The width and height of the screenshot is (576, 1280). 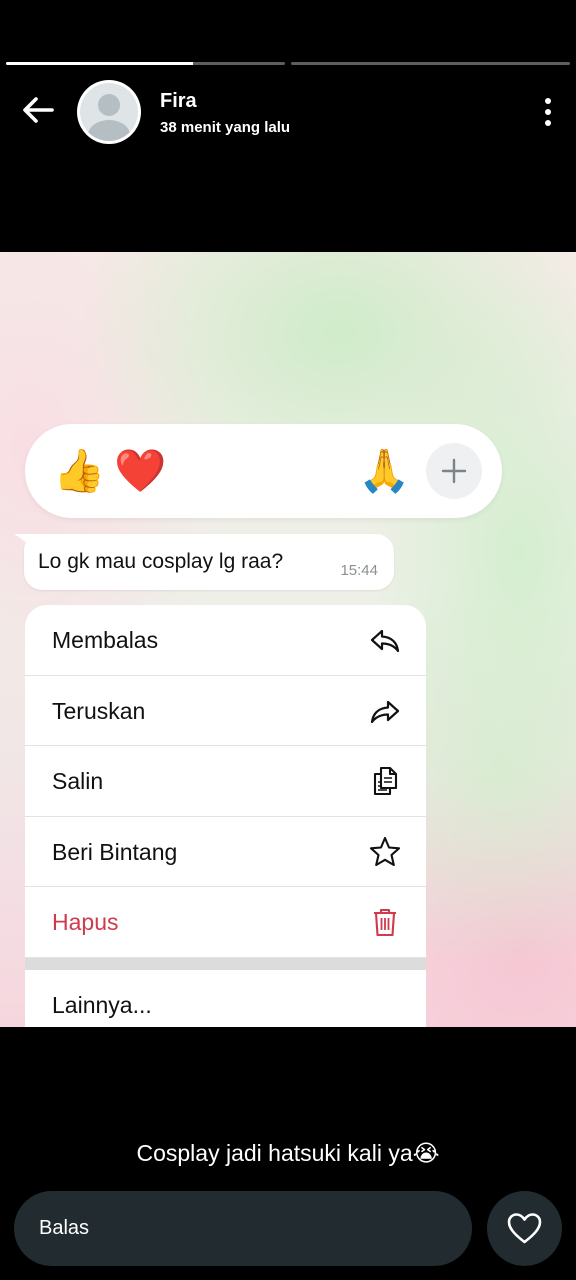 I want to click on reaction-tears-of-joy: 😂, so click(x=201, y=471).